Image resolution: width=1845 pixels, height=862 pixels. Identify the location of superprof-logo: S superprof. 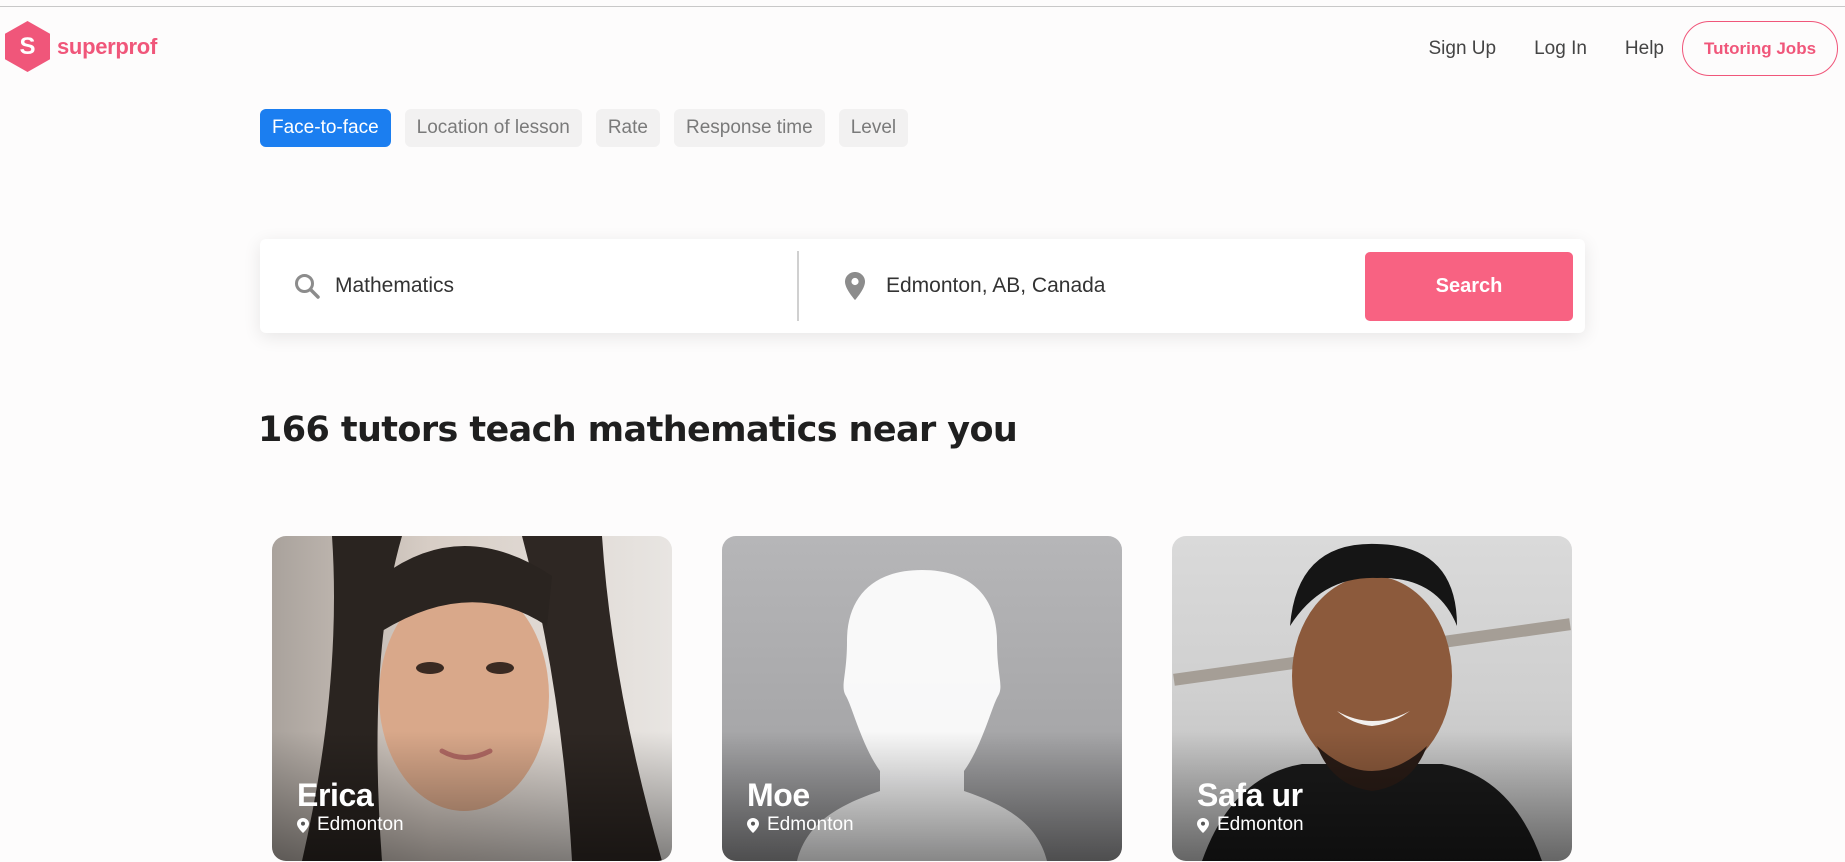
(81, 46).